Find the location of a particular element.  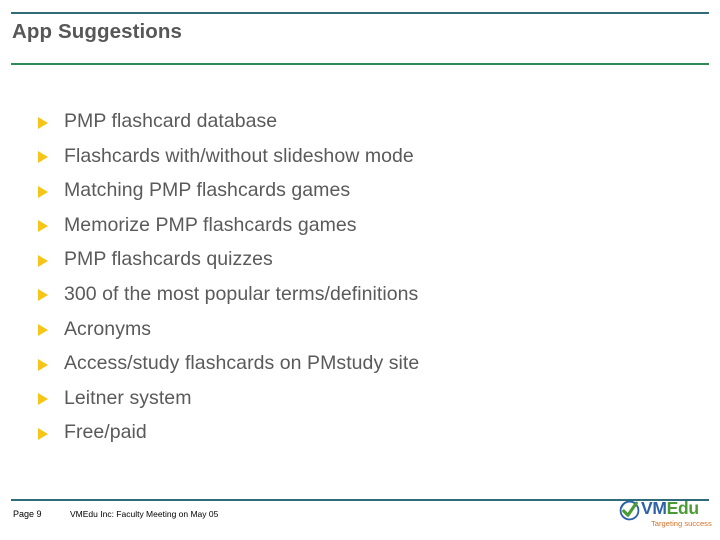

logo-word-second: Edu is located at coordinates (682, 508).